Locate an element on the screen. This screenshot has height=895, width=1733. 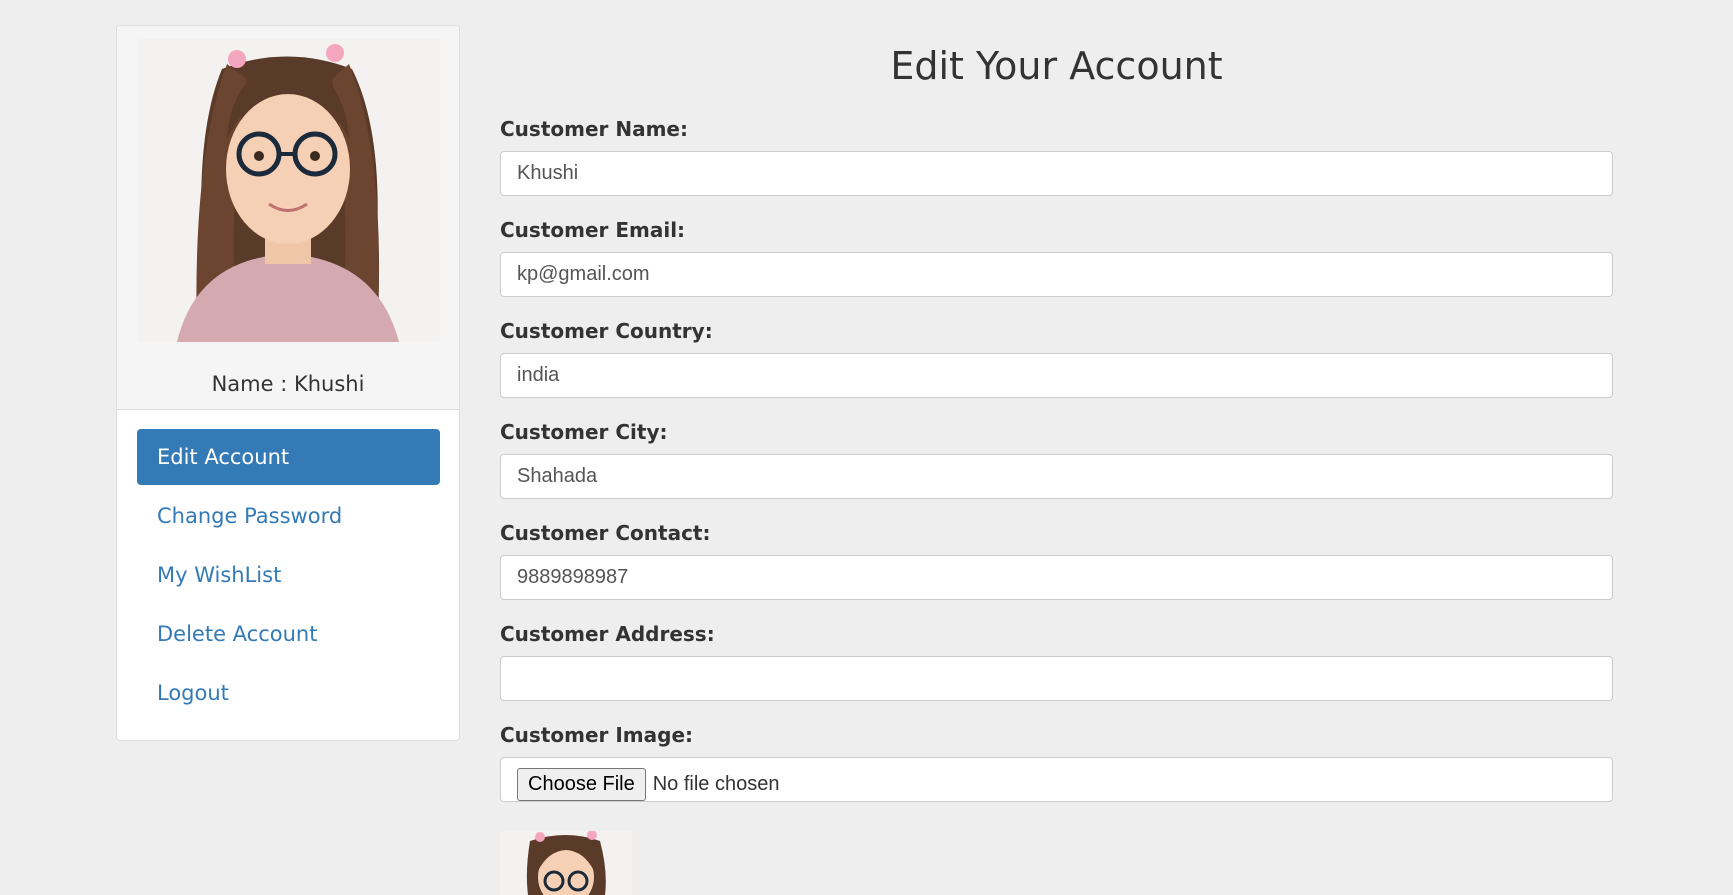
customer-contact-label: Customer Contact: is located at coordinates (605, 533).